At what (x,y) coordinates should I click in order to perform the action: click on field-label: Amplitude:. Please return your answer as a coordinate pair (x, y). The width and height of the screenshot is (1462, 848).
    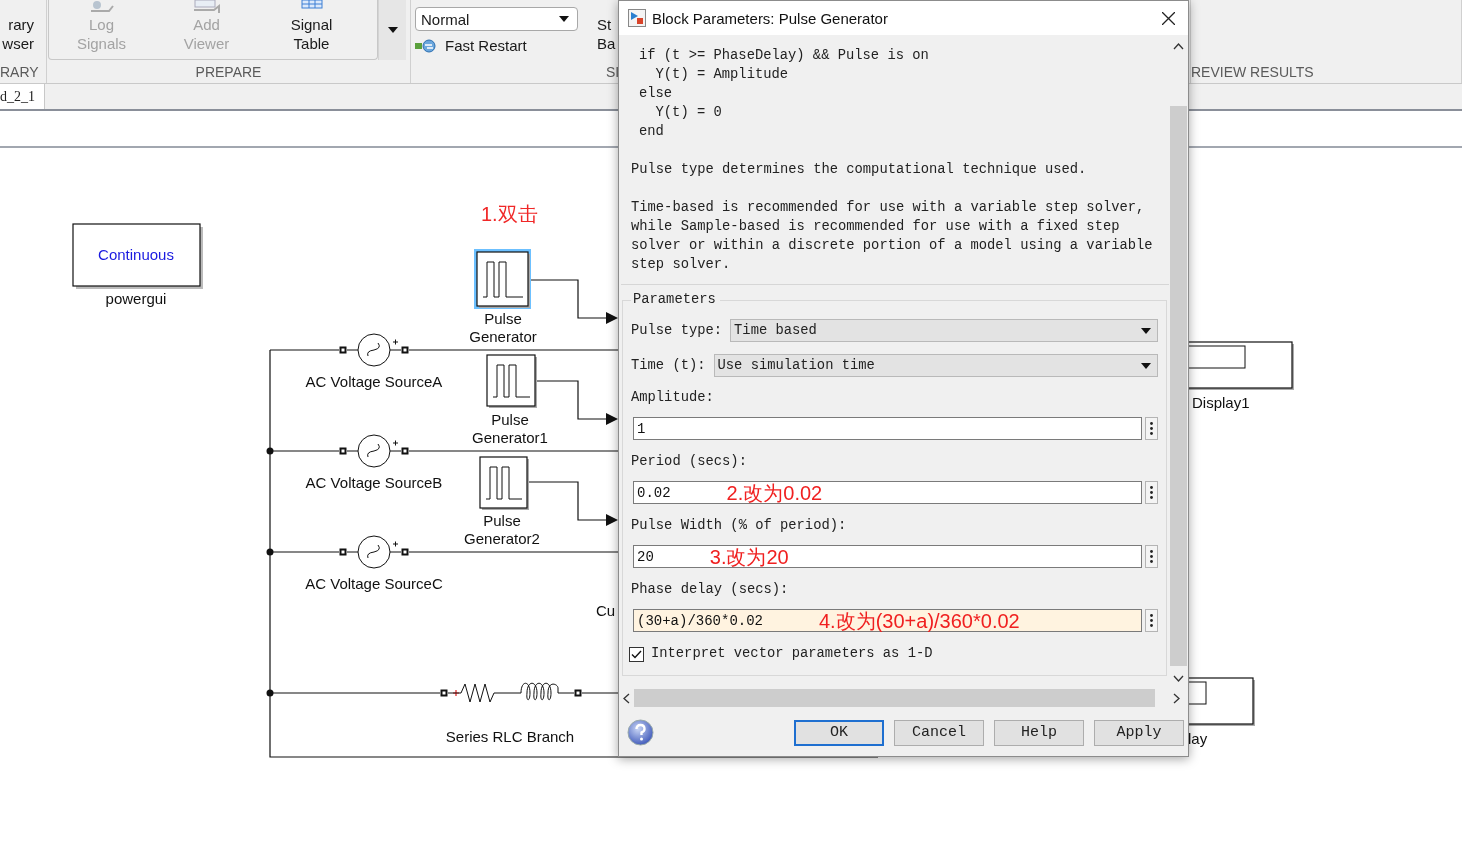
    Looking at the image, I should click on (673, 398).